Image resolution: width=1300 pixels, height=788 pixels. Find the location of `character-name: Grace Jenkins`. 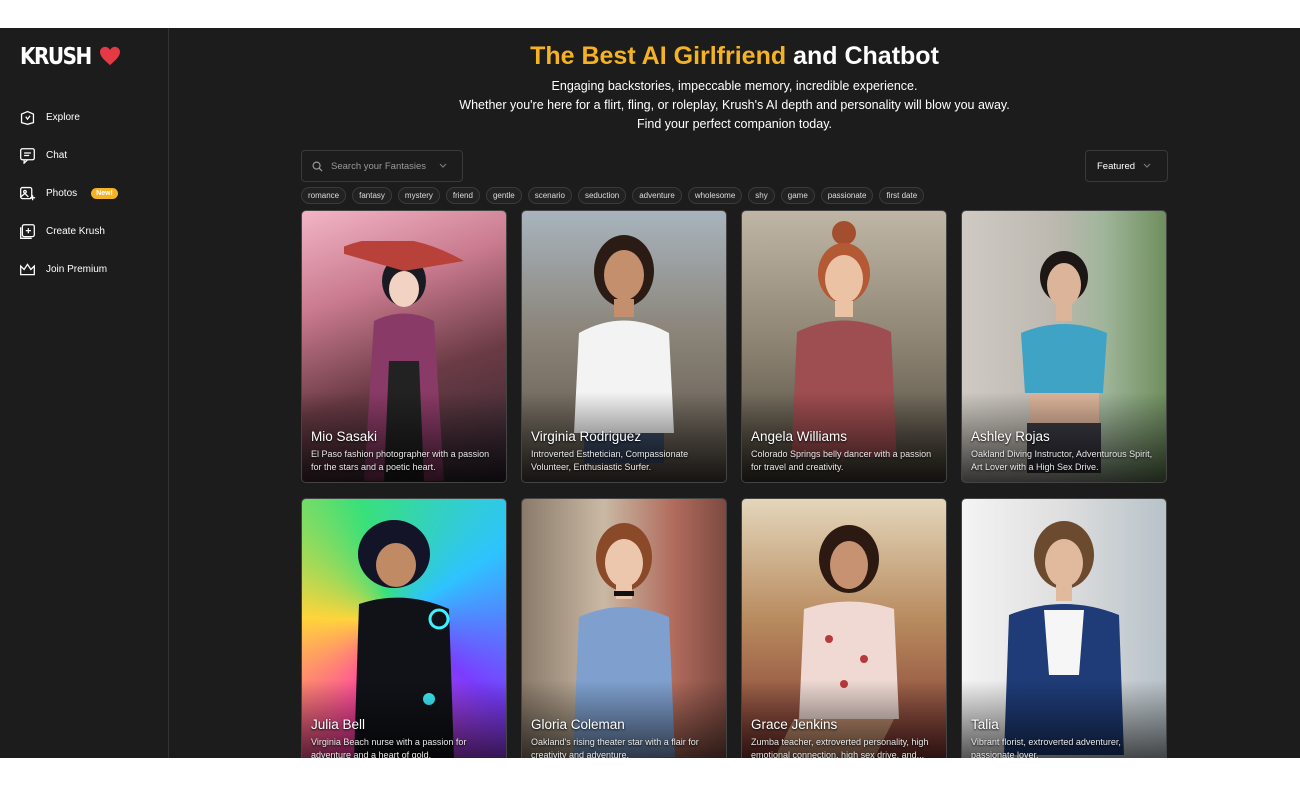

character-name: Grace Jenkins is located at coordinates (794, 724).